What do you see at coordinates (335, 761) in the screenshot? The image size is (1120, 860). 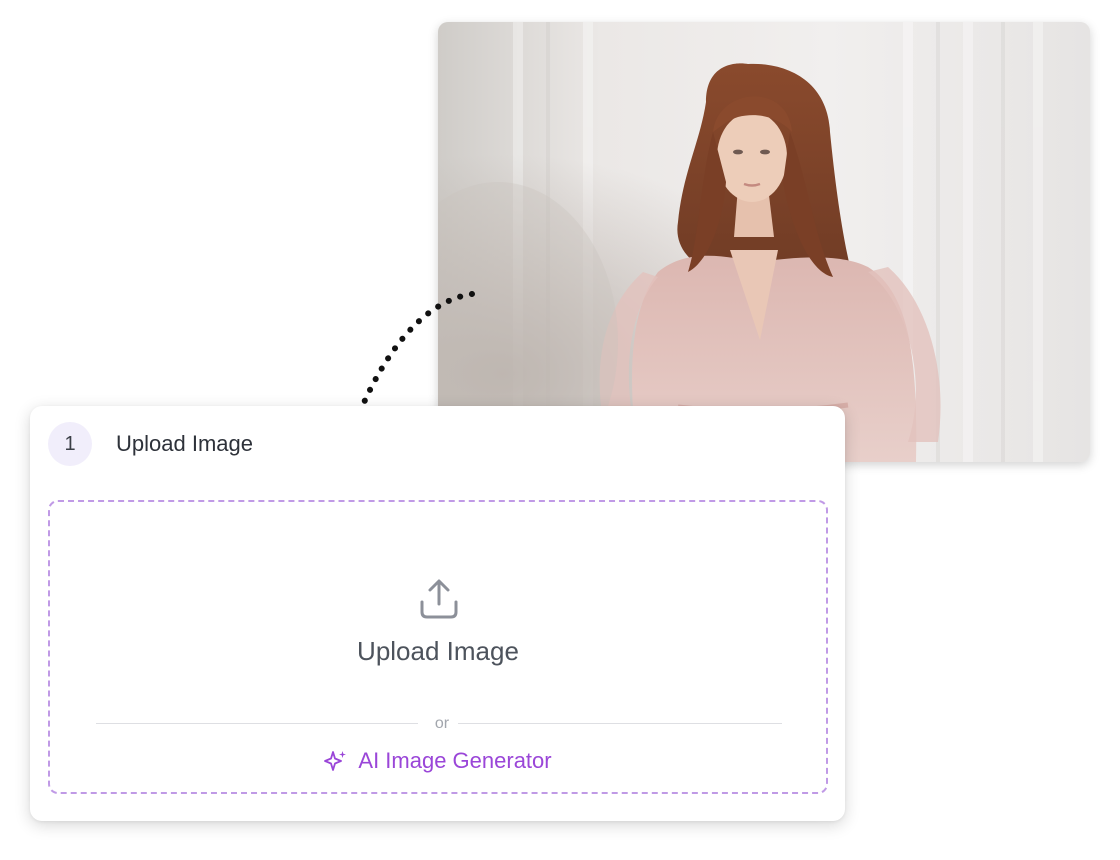 I see `sparkle-icon` at bounding box center [335, 761].